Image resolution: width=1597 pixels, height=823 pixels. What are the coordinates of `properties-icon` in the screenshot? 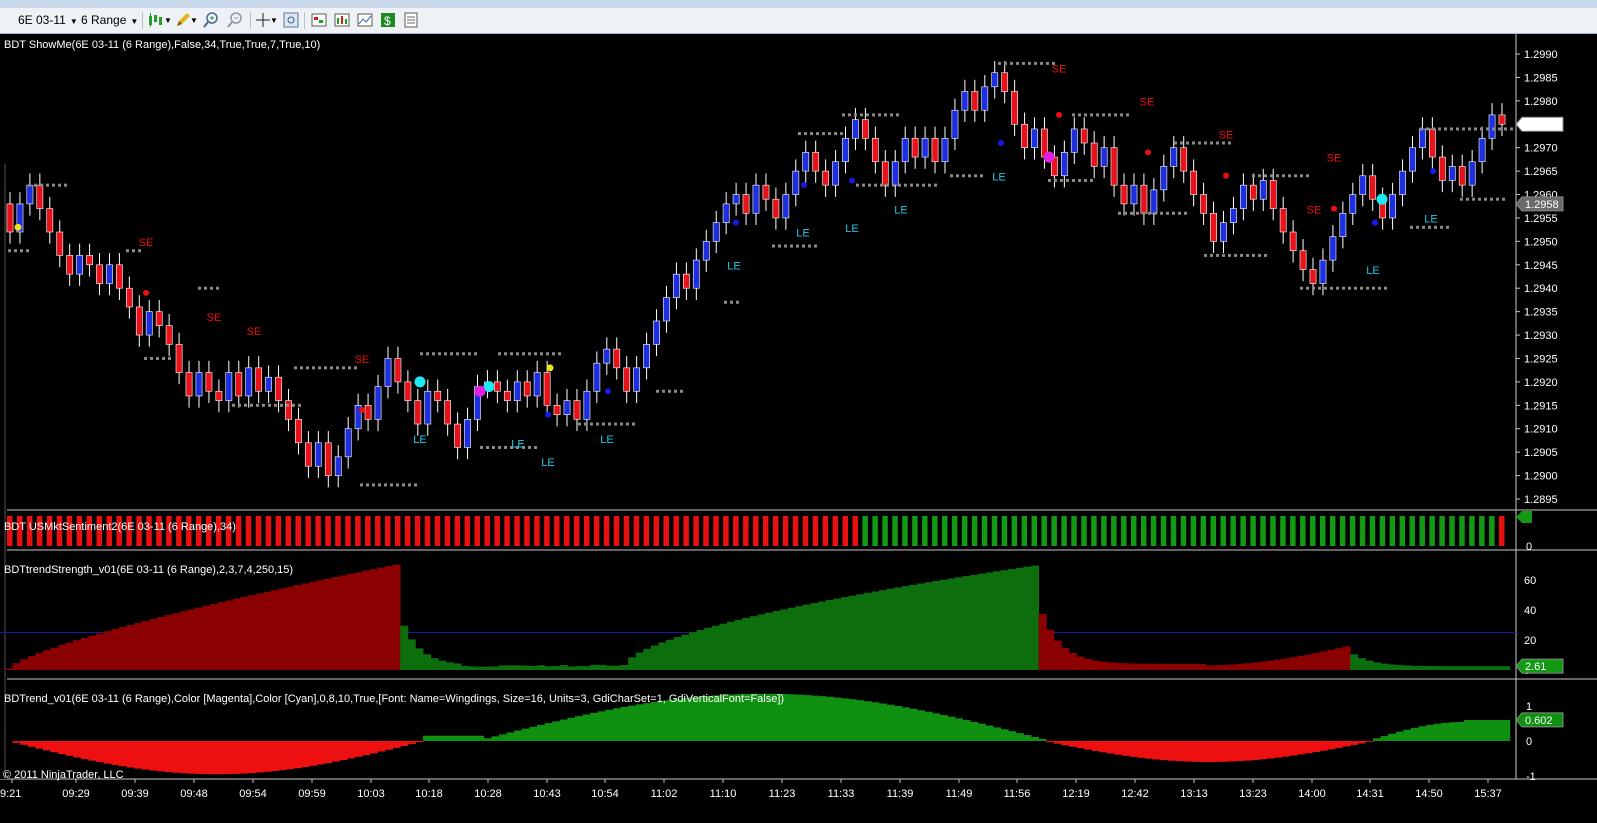 It's located at (291, 20).